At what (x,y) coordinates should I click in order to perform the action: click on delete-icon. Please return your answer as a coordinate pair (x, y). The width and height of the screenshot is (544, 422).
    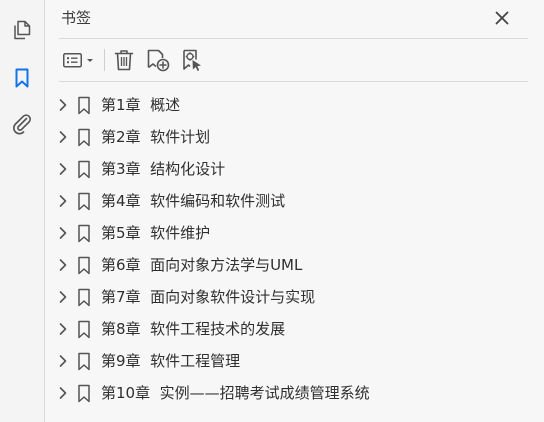
    Looking at the image, I should click on (124, 60).